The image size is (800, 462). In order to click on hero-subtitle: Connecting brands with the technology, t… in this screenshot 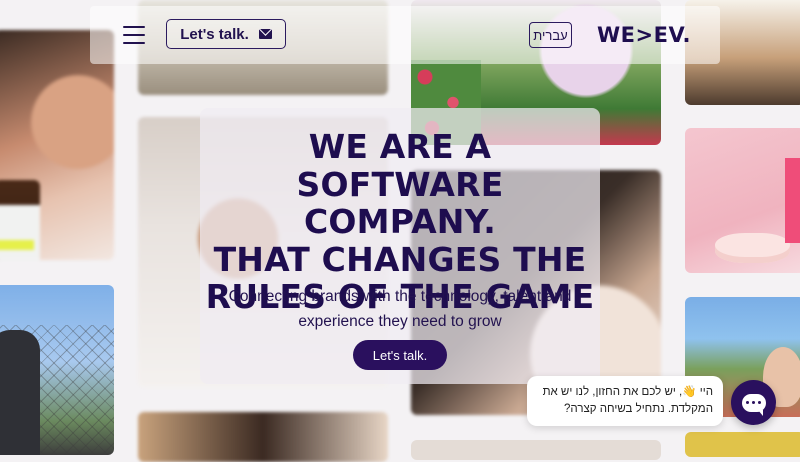, I will do `click(400, 309)`.